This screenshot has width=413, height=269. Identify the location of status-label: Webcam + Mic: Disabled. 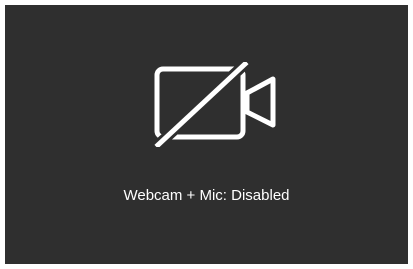
(206, 195).